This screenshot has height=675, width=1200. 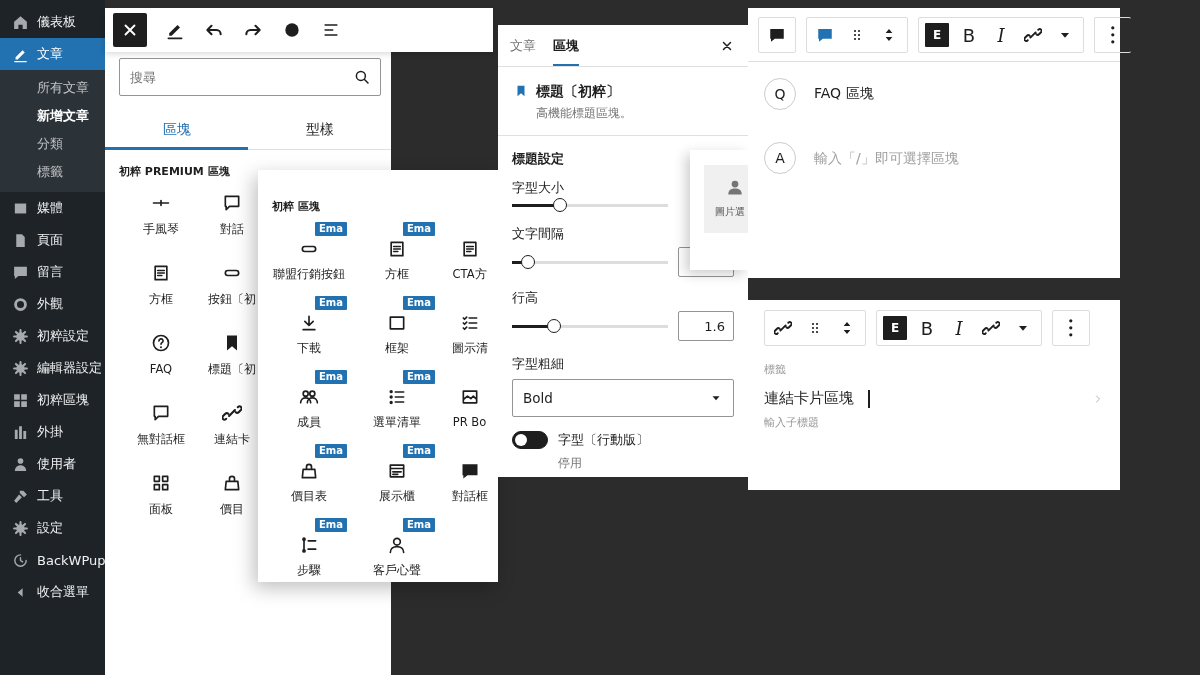 What do you see at coordinates (52, 22) in the screenshot?
I see `sidebar-item: 儀表板` at bounding box center [52, 22].